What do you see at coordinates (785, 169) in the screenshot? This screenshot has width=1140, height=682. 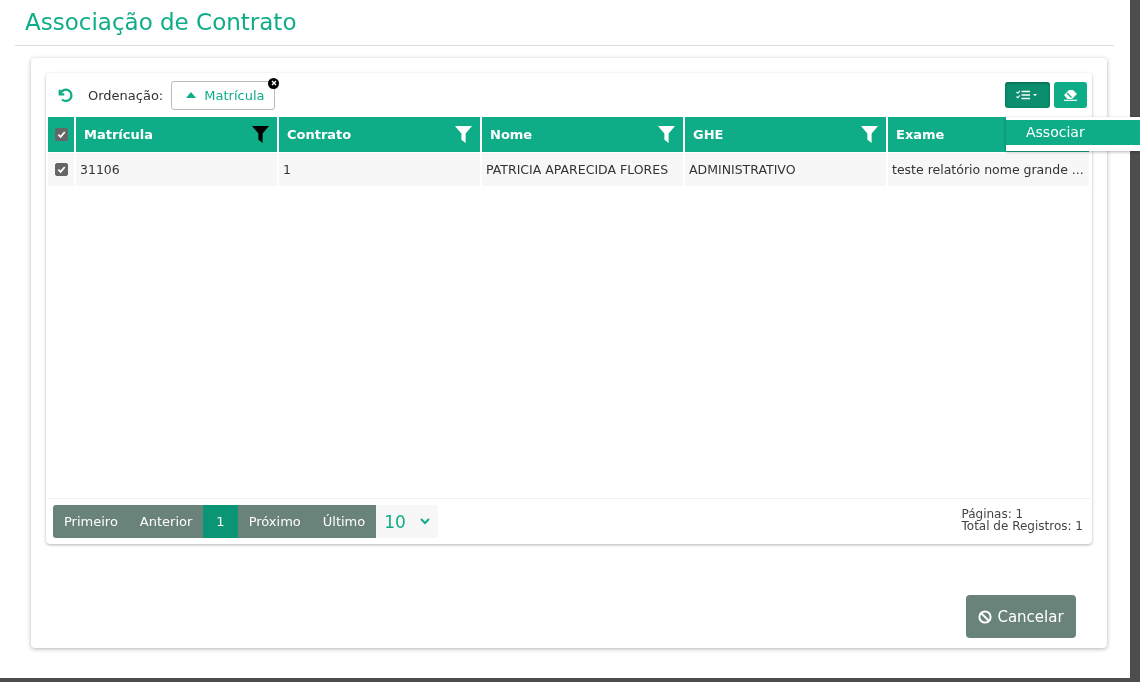 I see `table-cell: ADMINISTRATIVO` at bounding box center [785, 169].